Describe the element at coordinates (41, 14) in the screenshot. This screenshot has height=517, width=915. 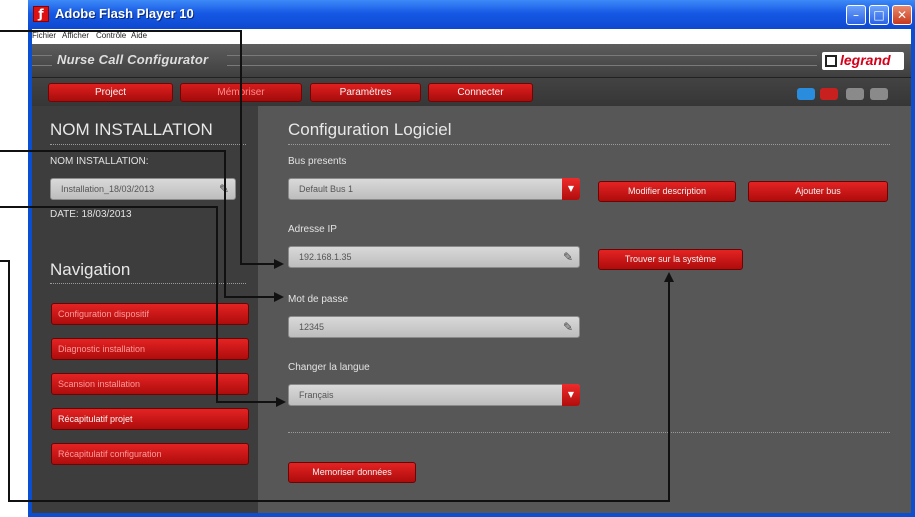
I see `flash-icon: ƒ` at that location.